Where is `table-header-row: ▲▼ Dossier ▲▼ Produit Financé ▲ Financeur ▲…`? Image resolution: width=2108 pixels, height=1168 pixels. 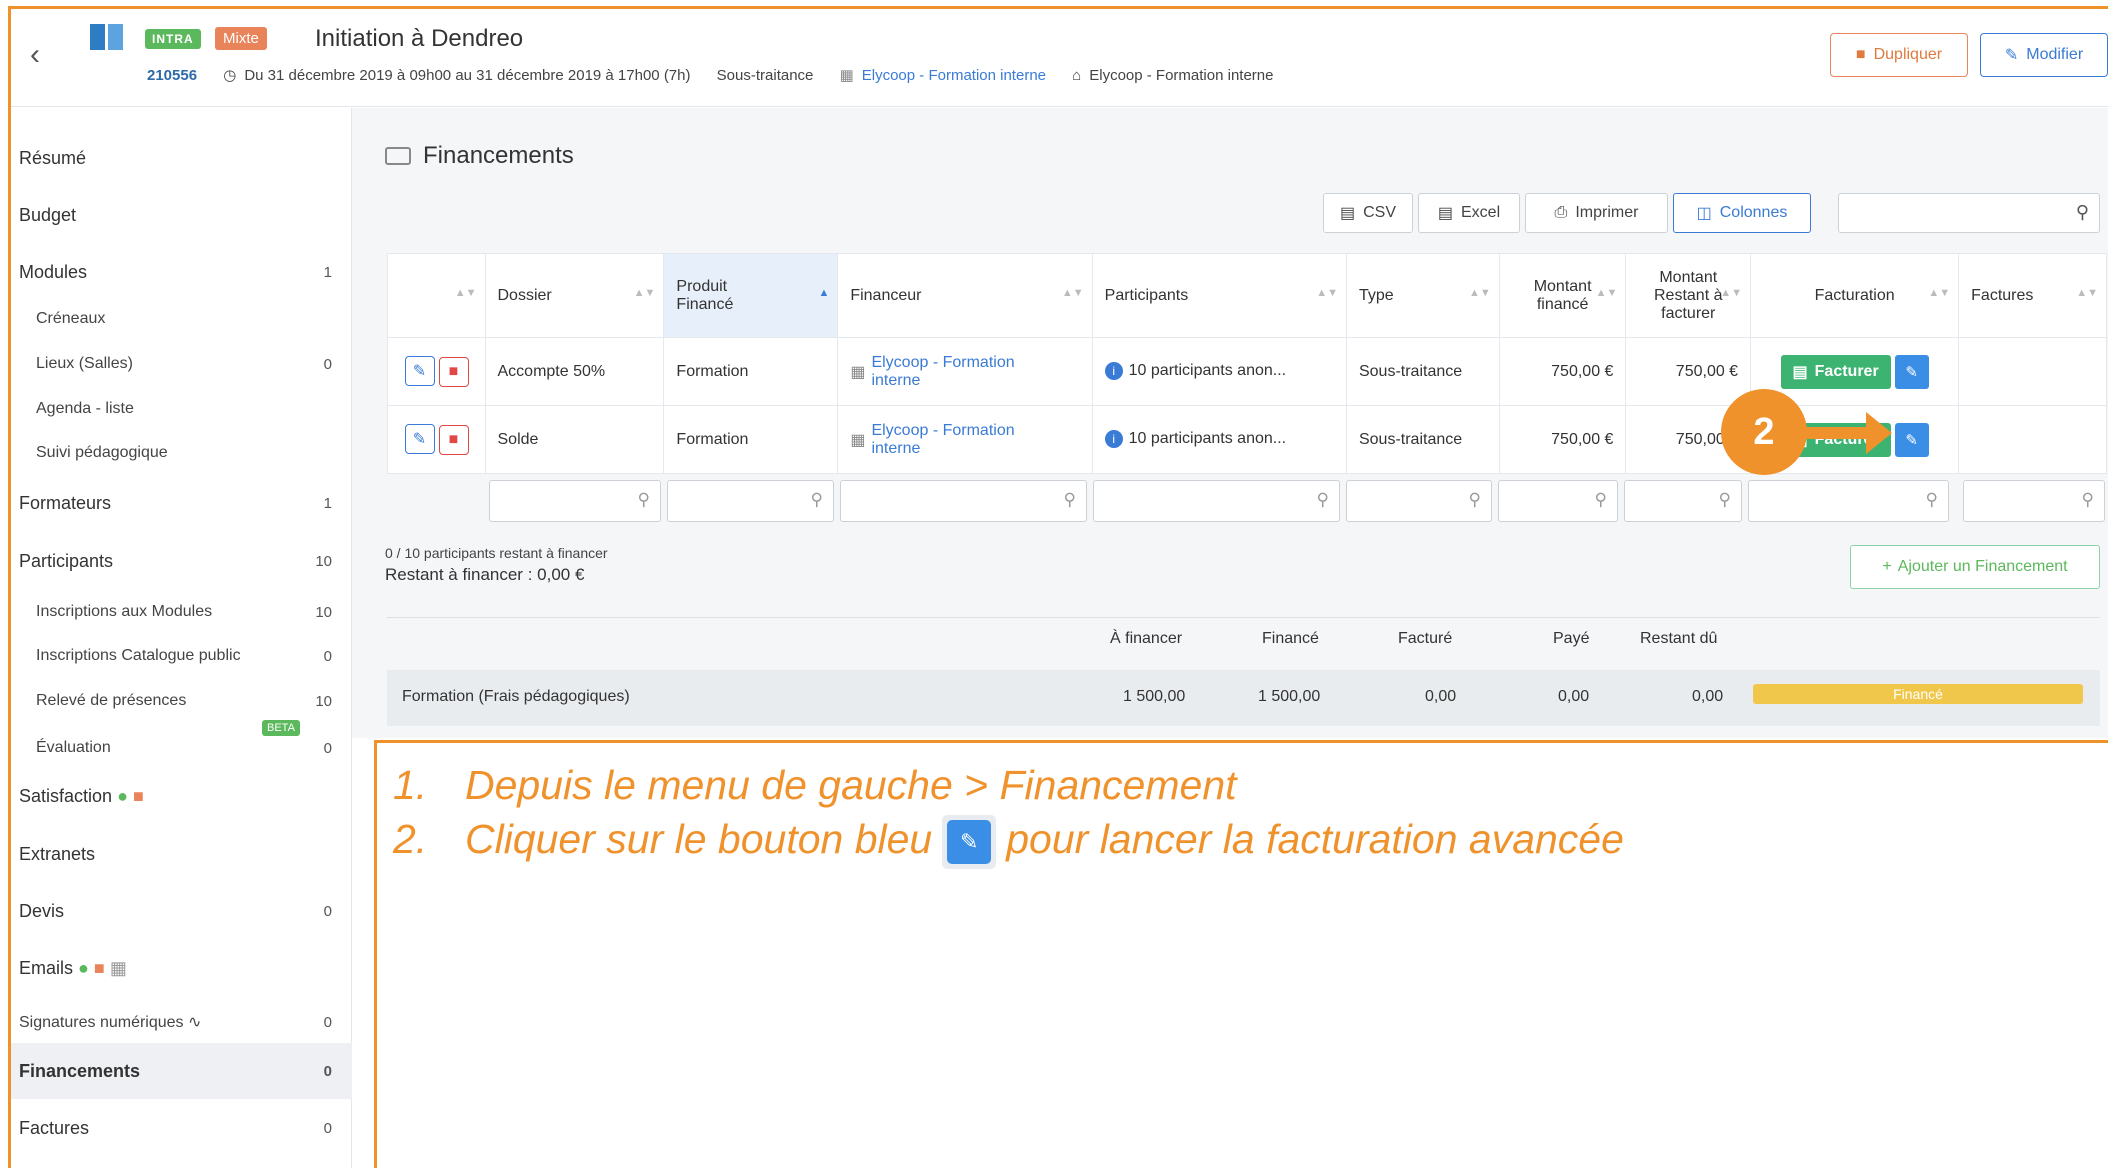
table-header-row: ▲▼ Dossier ▲▼ Produit Financé ▲ Financeur ▲… is located at coordinates (1247, 295).